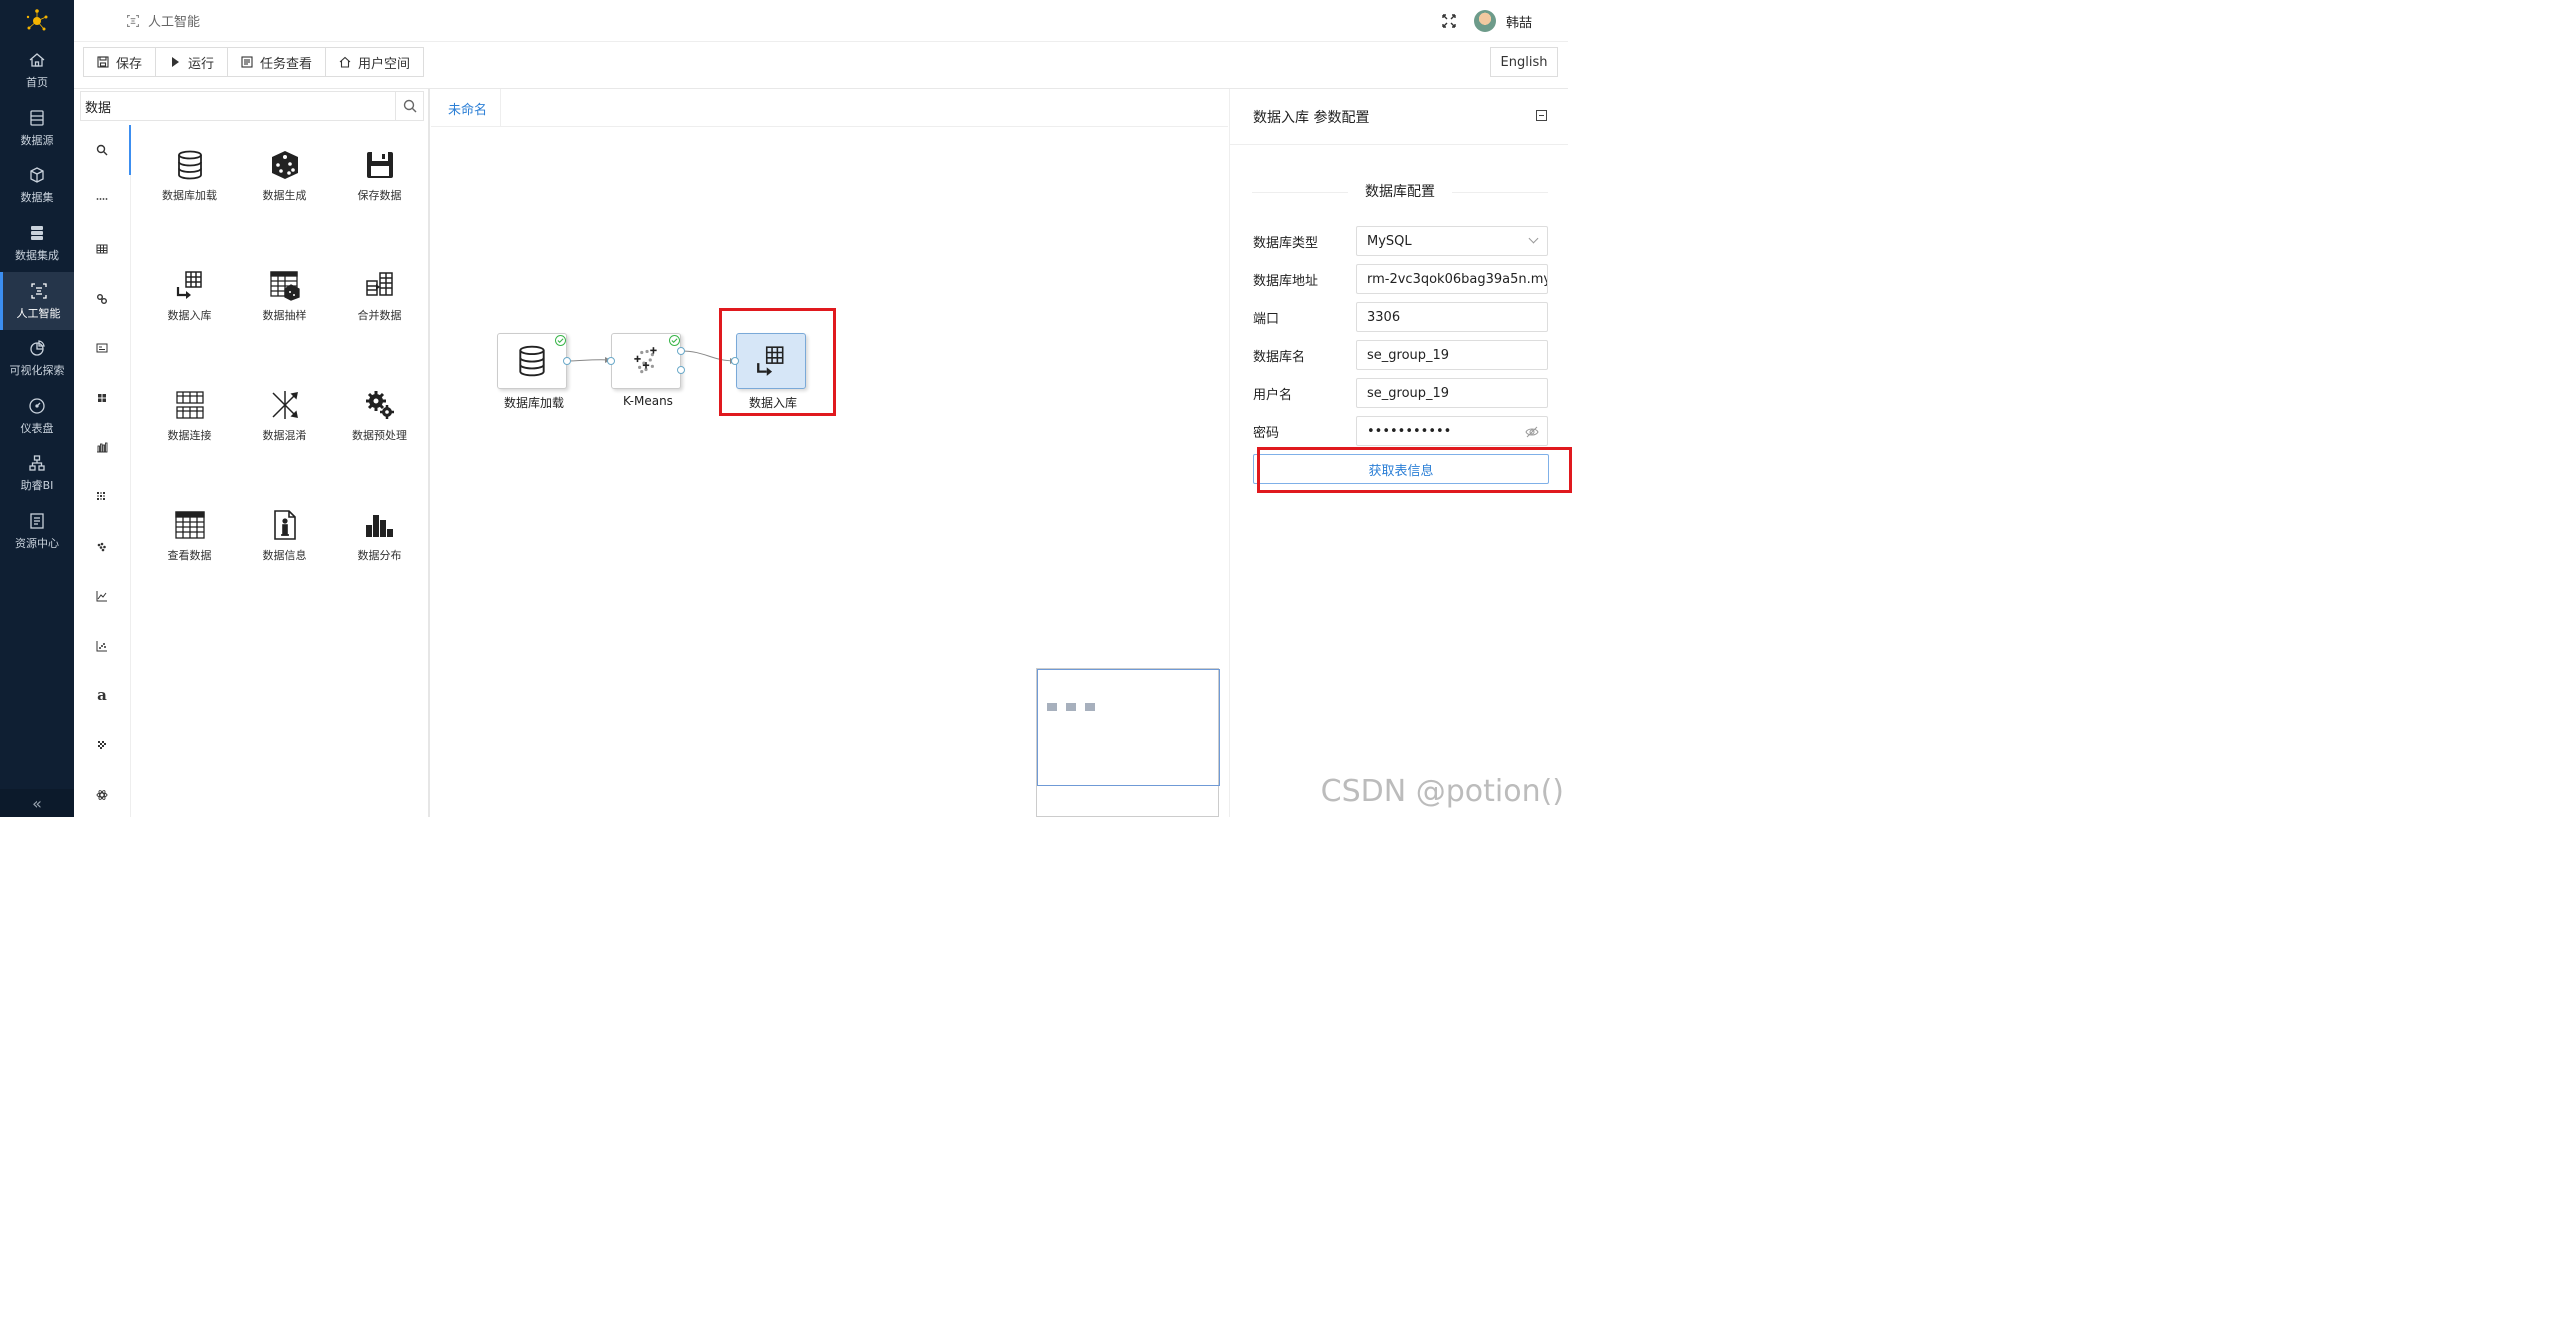 This screenshot has height=1334, width=2559. I want to click on component-item: 数据分布, so click(379, 537).